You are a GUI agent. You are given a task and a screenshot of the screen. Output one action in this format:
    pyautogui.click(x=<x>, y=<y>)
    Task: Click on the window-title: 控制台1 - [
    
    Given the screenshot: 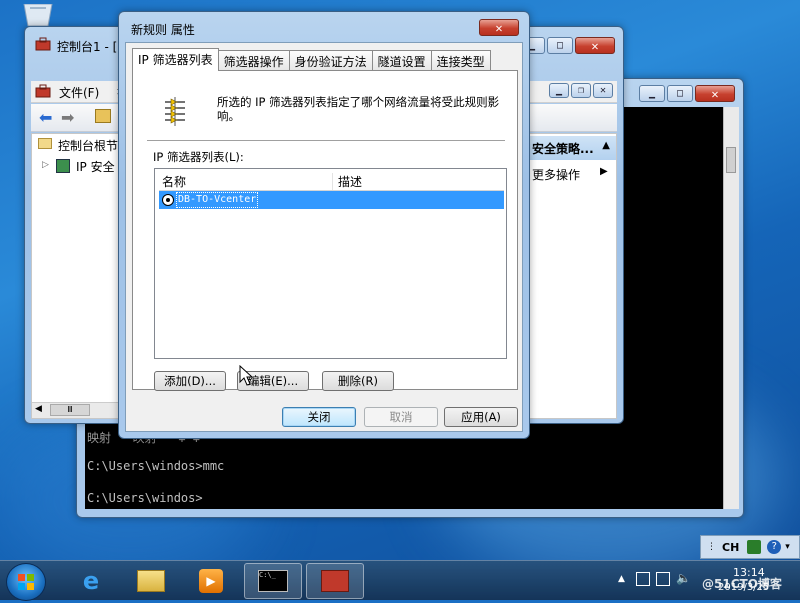 What is the action you would take?
    pyautogui.click(x=87, y=47)
    